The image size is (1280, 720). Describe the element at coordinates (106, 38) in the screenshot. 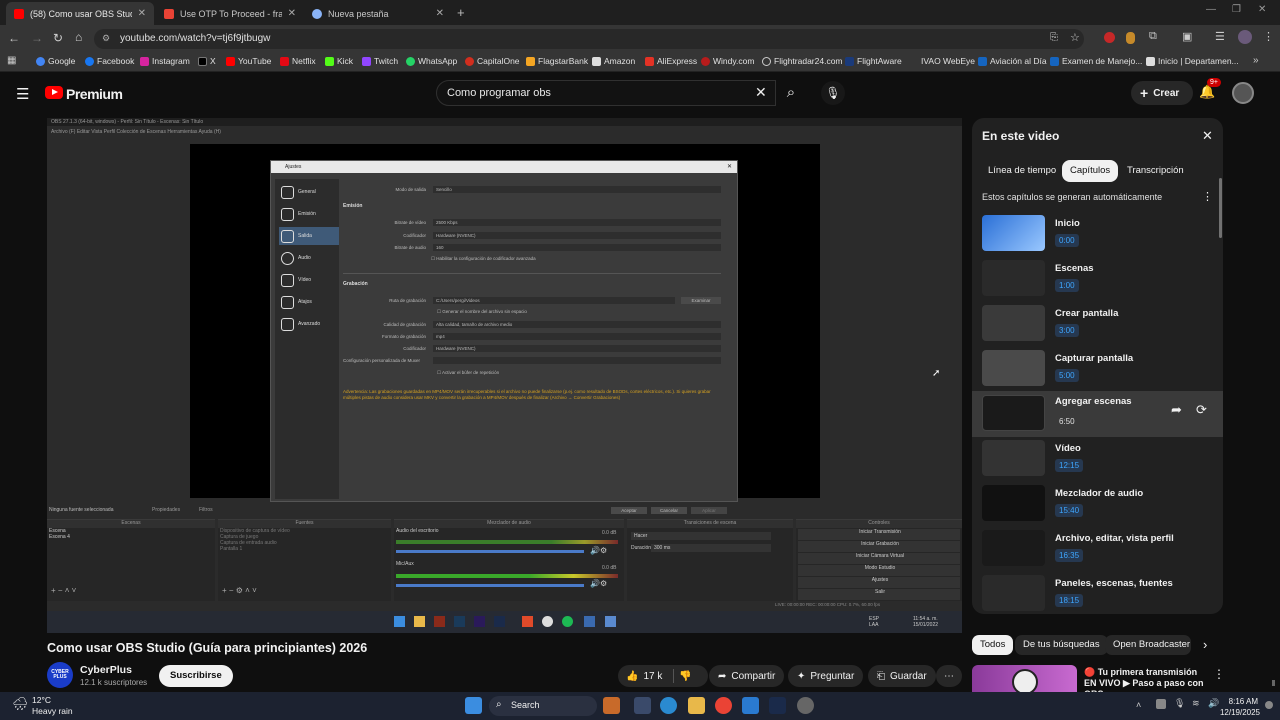

I see `site-info-icon: ⚙` at that location.